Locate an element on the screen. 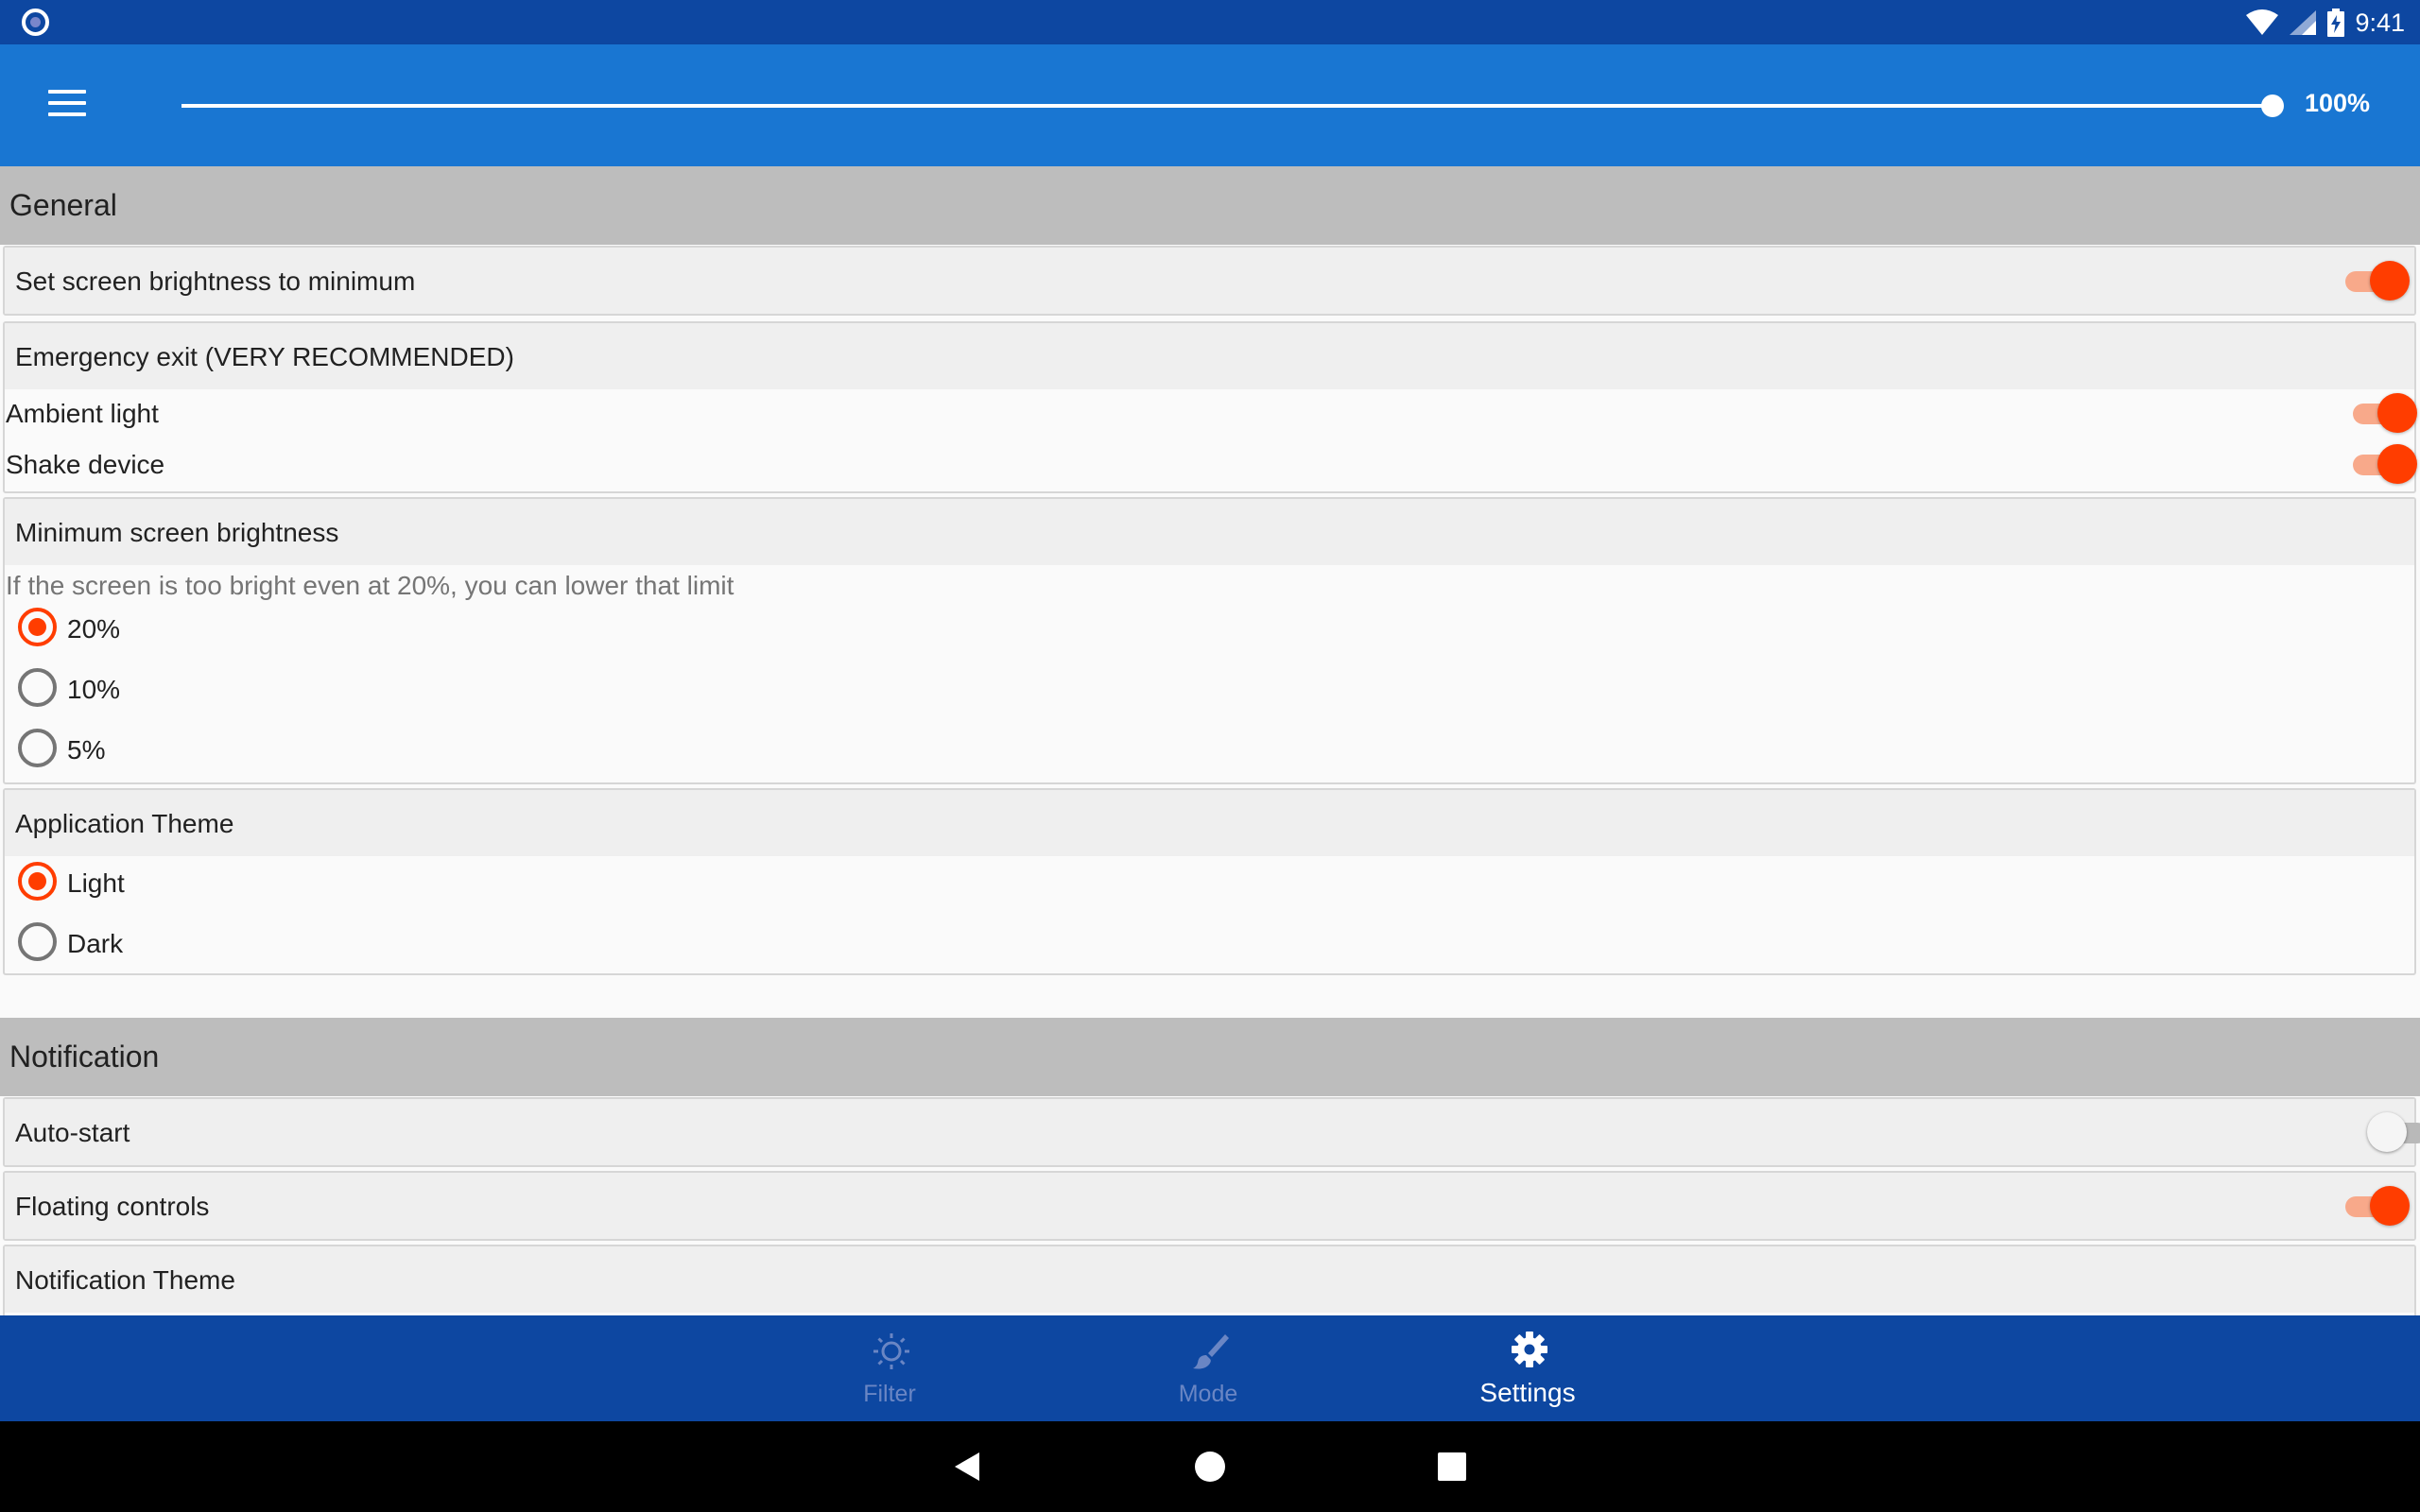 The height and width of the screenshot is (1512, 2420). radio-5-percent is located at coordinates (37, 748).